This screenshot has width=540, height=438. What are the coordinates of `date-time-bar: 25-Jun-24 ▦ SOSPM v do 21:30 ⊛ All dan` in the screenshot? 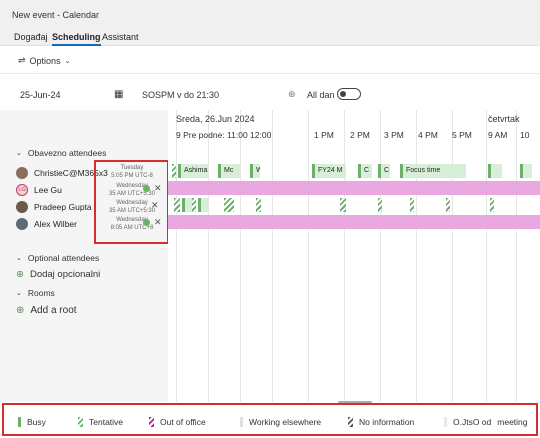 It's located at (270, 94).